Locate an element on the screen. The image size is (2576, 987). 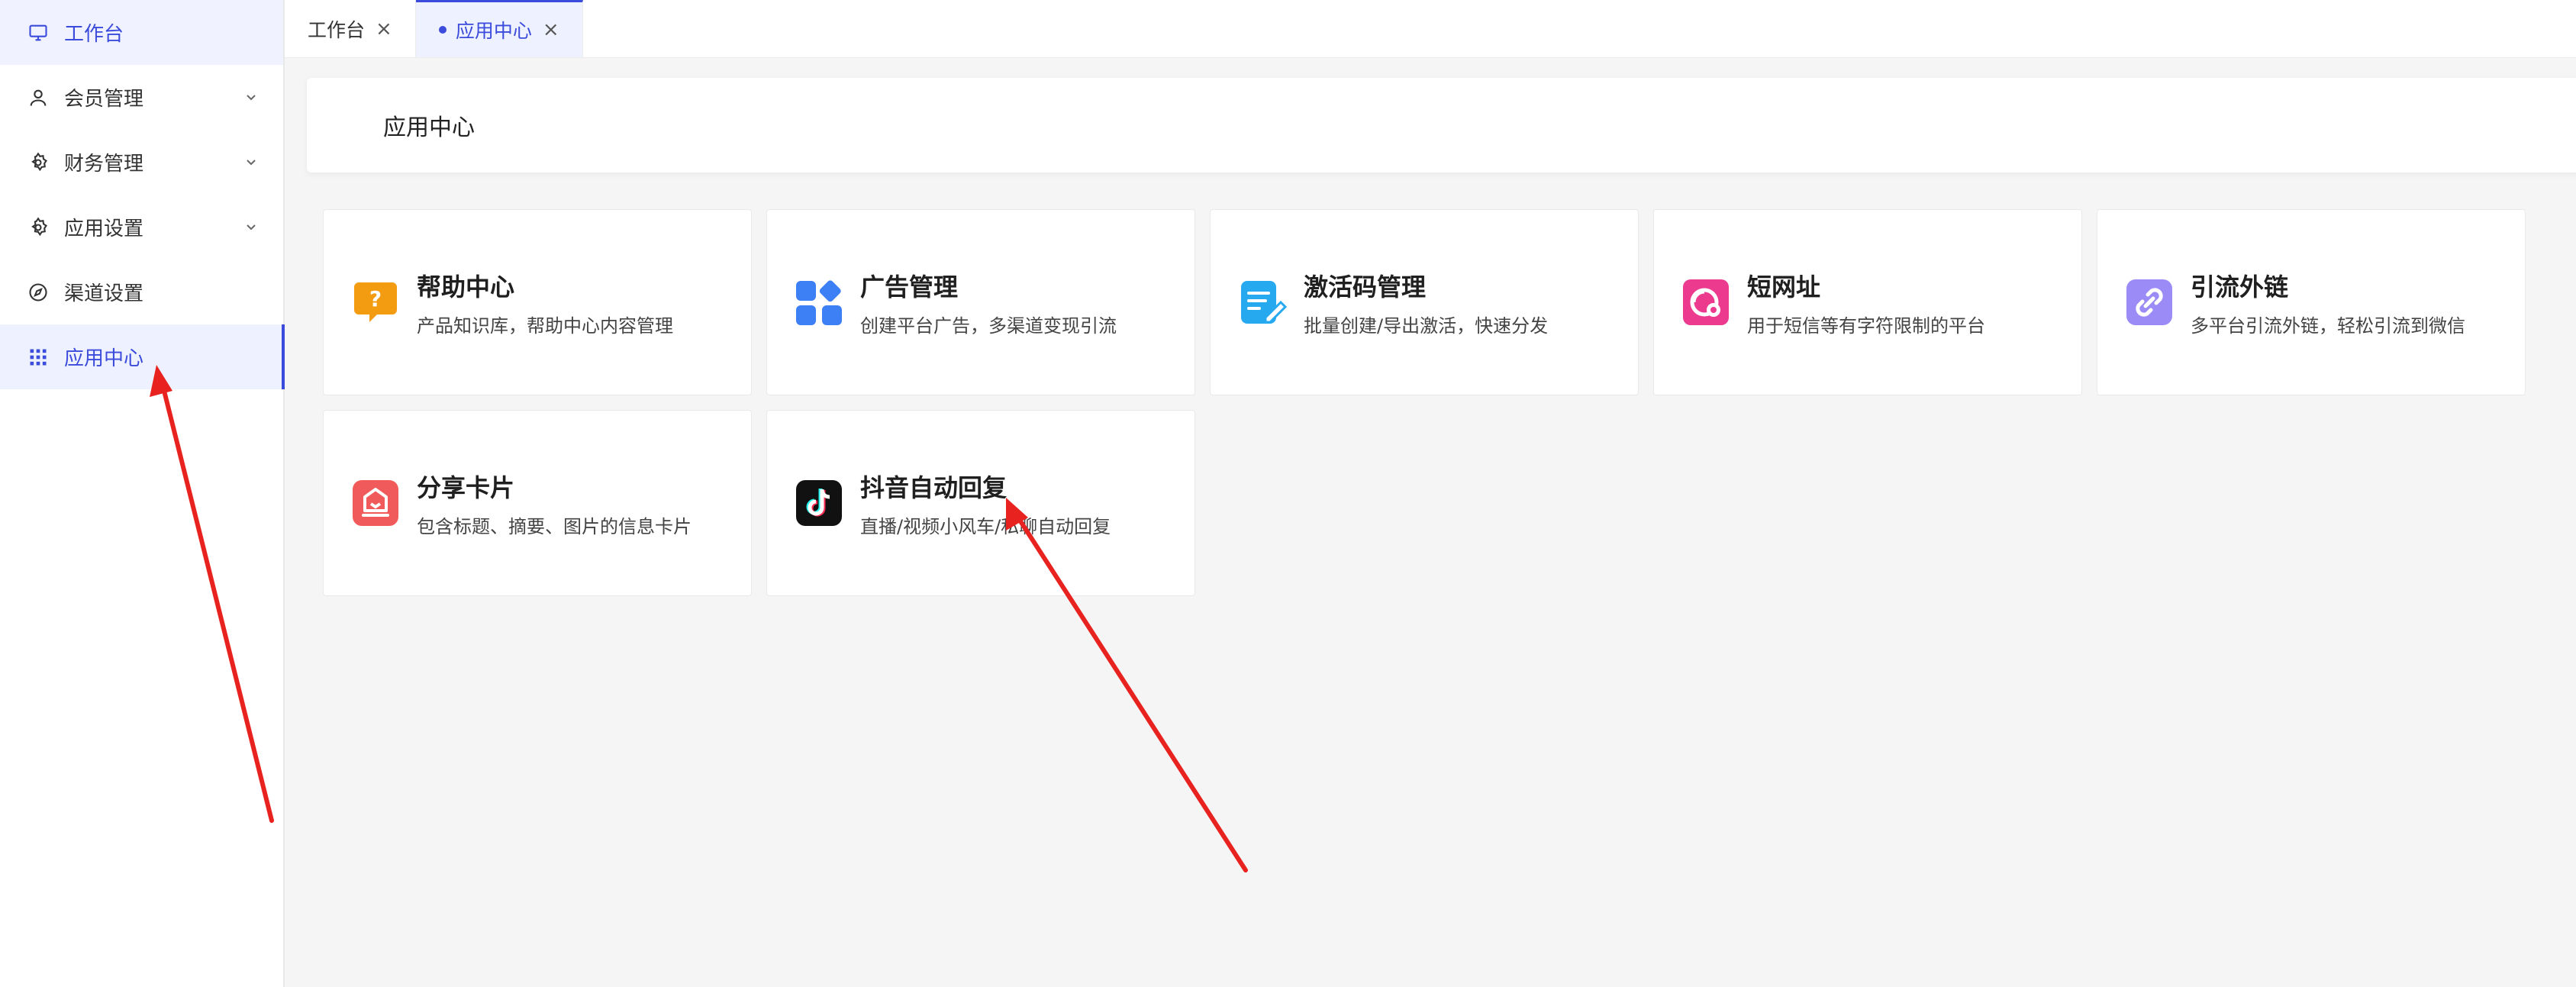
sidebar-item-finance: 财务管理 is located at coordinates (141, 163).